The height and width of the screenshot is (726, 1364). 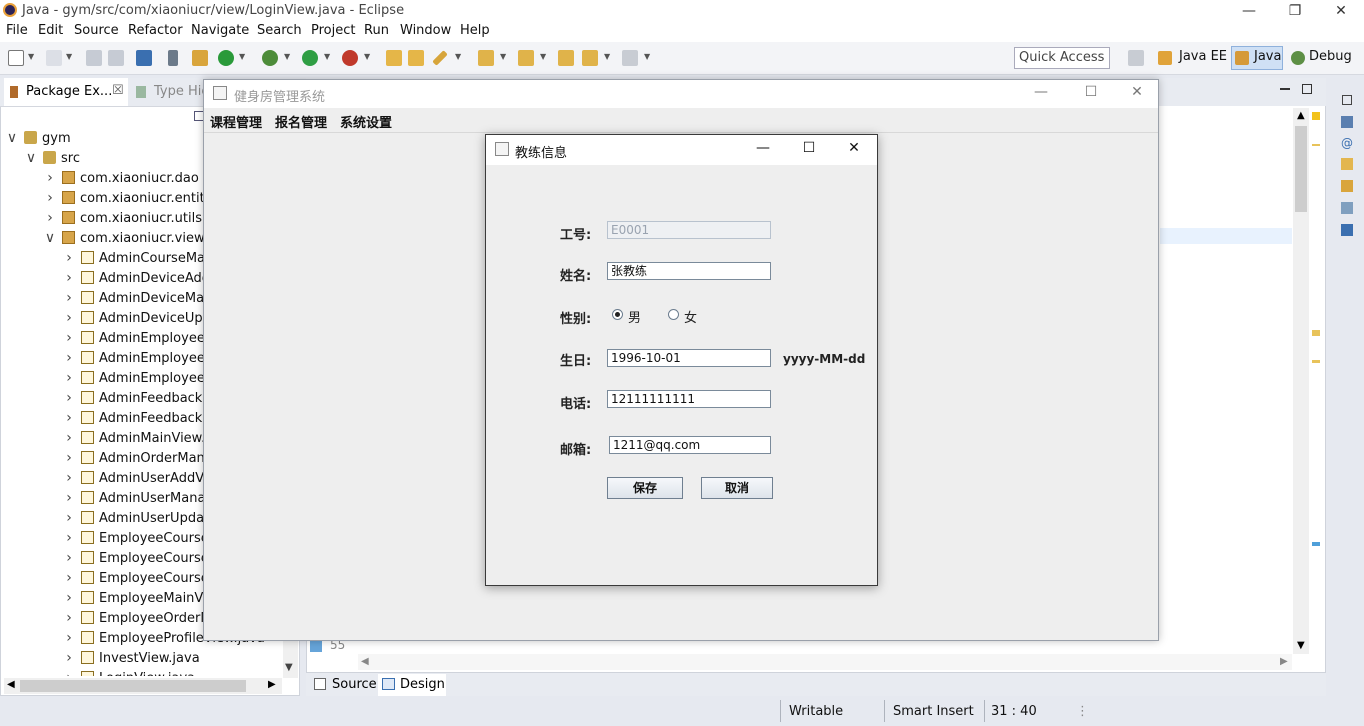 What do you see at coordinates (173, 58) in the screenshot?
I see `skip-breakpoints-icon` at bounding box center [173, 58].